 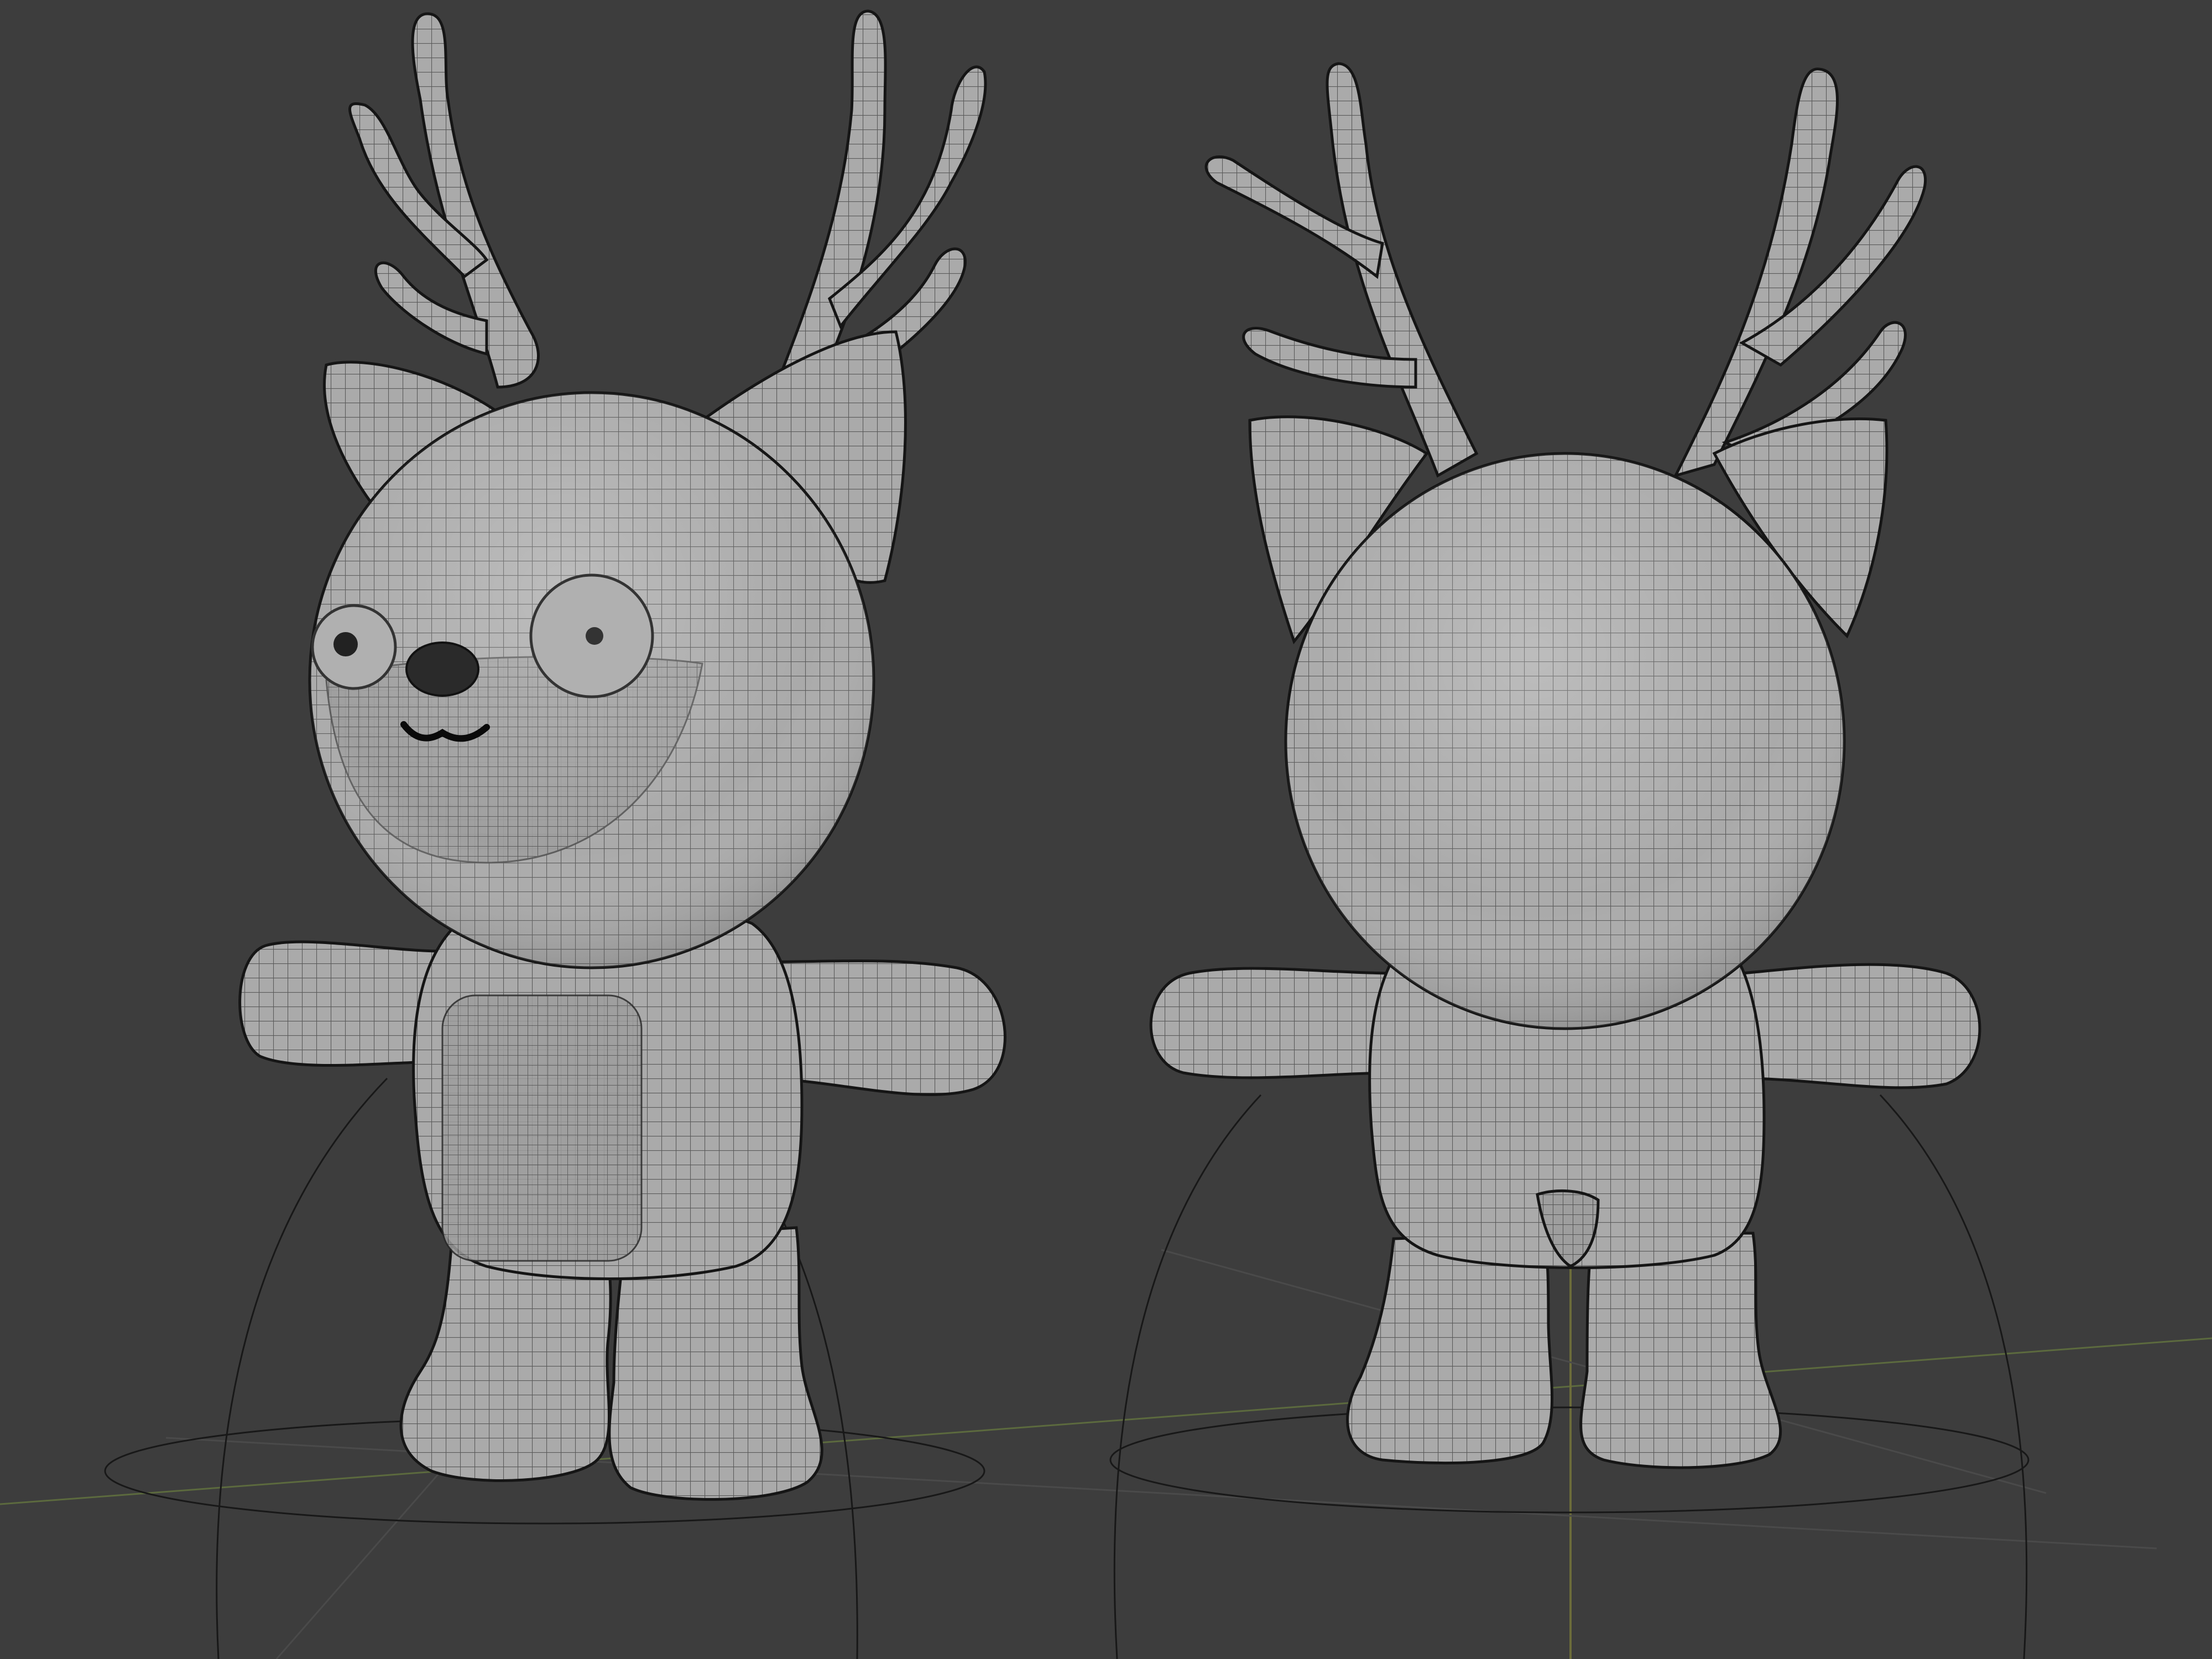 I want to click on eye-left-pupil, so click(x=346, y=644).